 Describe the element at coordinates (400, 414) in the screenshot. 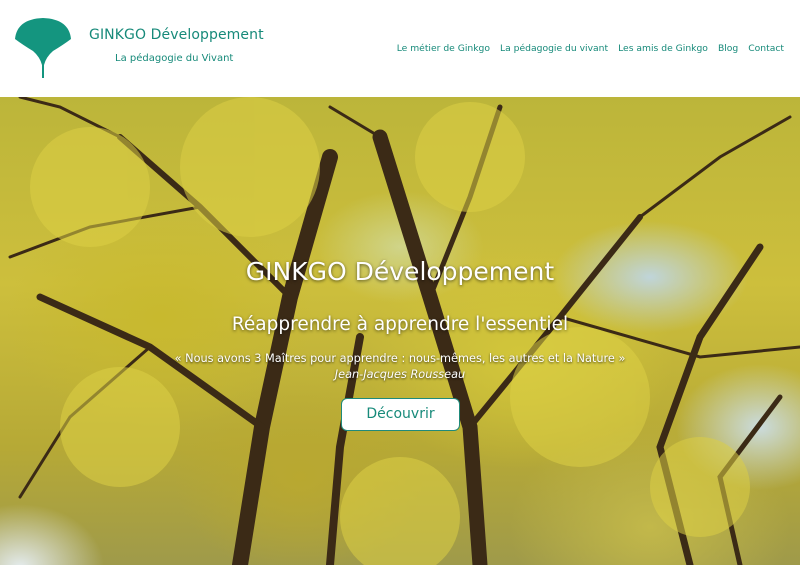

I see `discover-button: Découvrir` at that location.